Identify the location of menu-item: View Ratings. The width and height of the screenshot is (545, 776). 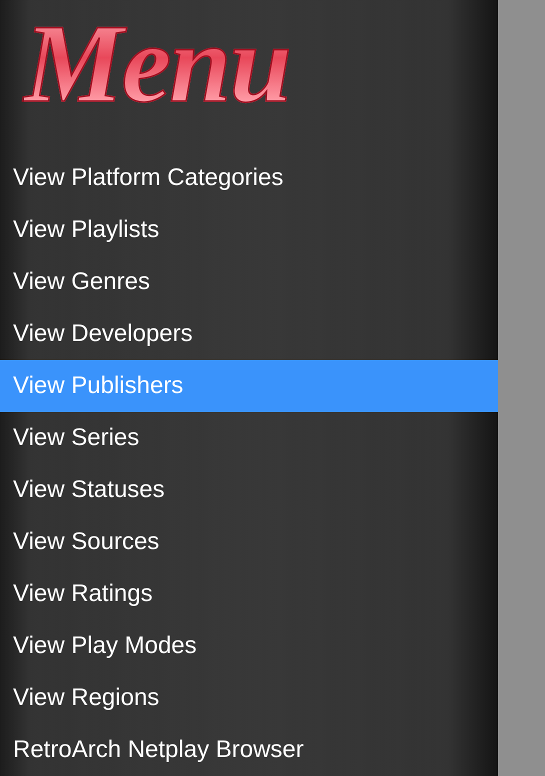
(249, 594).